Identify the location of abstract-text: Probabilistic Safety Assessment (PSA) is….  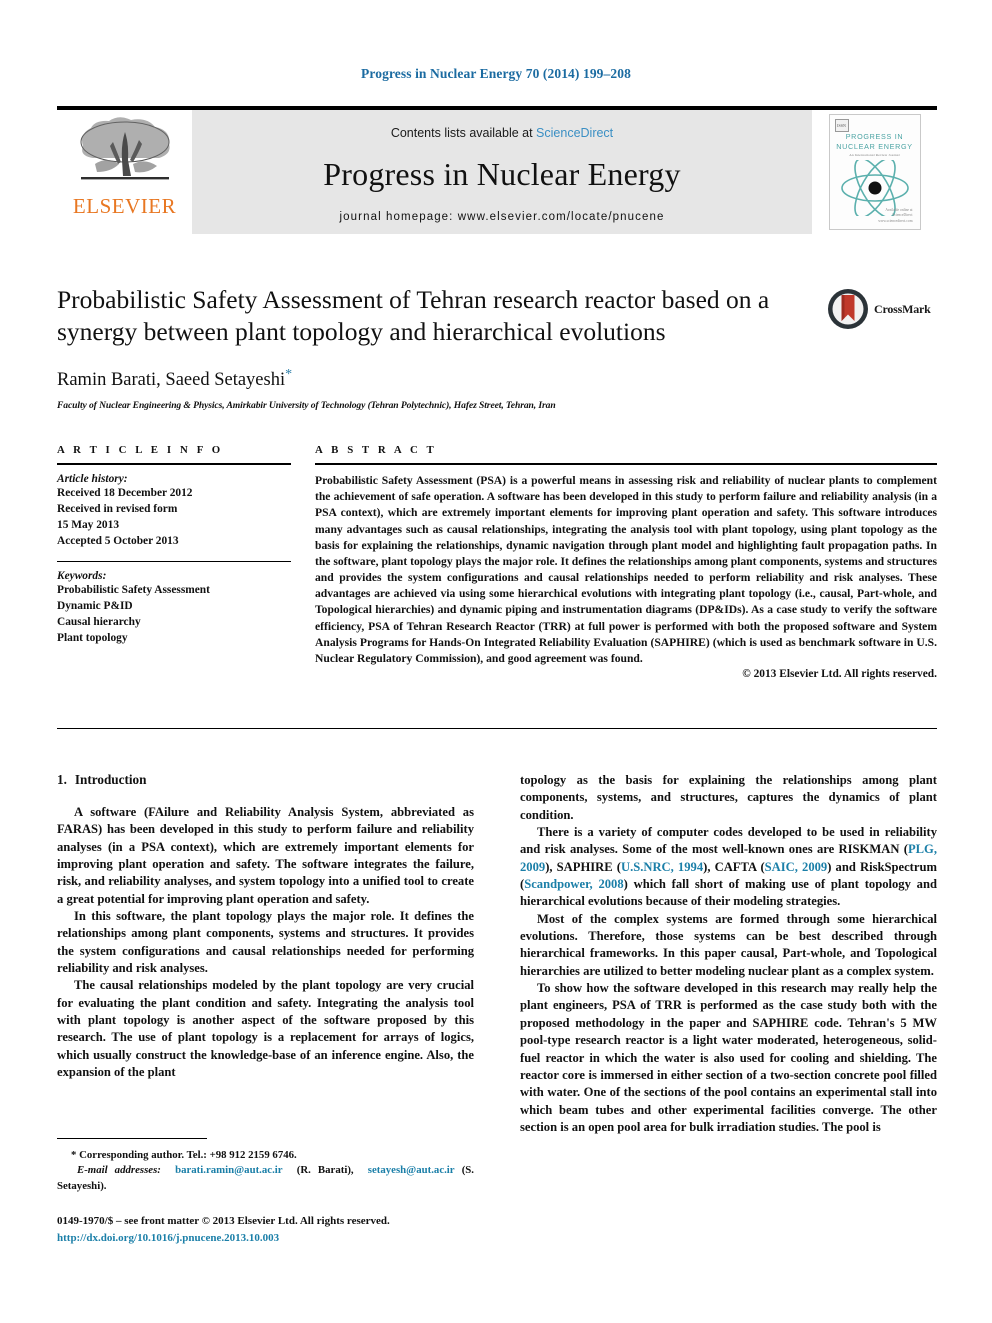
(626, 569).